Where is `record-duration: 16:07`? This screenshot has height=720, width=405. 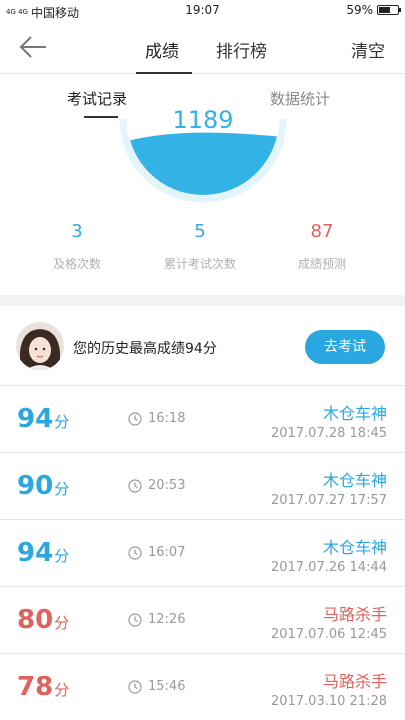 record-duration: 16:07 is located at coordinates (156, 552).